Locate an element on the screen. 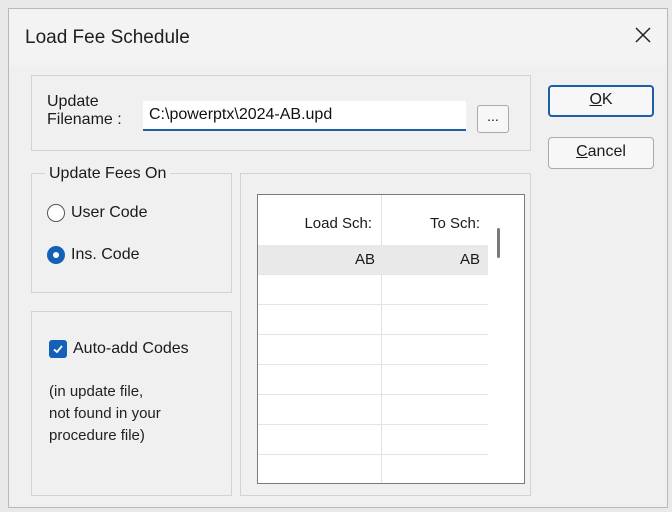 The height and width of the screenshot is (512, 672). grid-header: Load Sch: To Sch: is located at coordinates (391, 220).